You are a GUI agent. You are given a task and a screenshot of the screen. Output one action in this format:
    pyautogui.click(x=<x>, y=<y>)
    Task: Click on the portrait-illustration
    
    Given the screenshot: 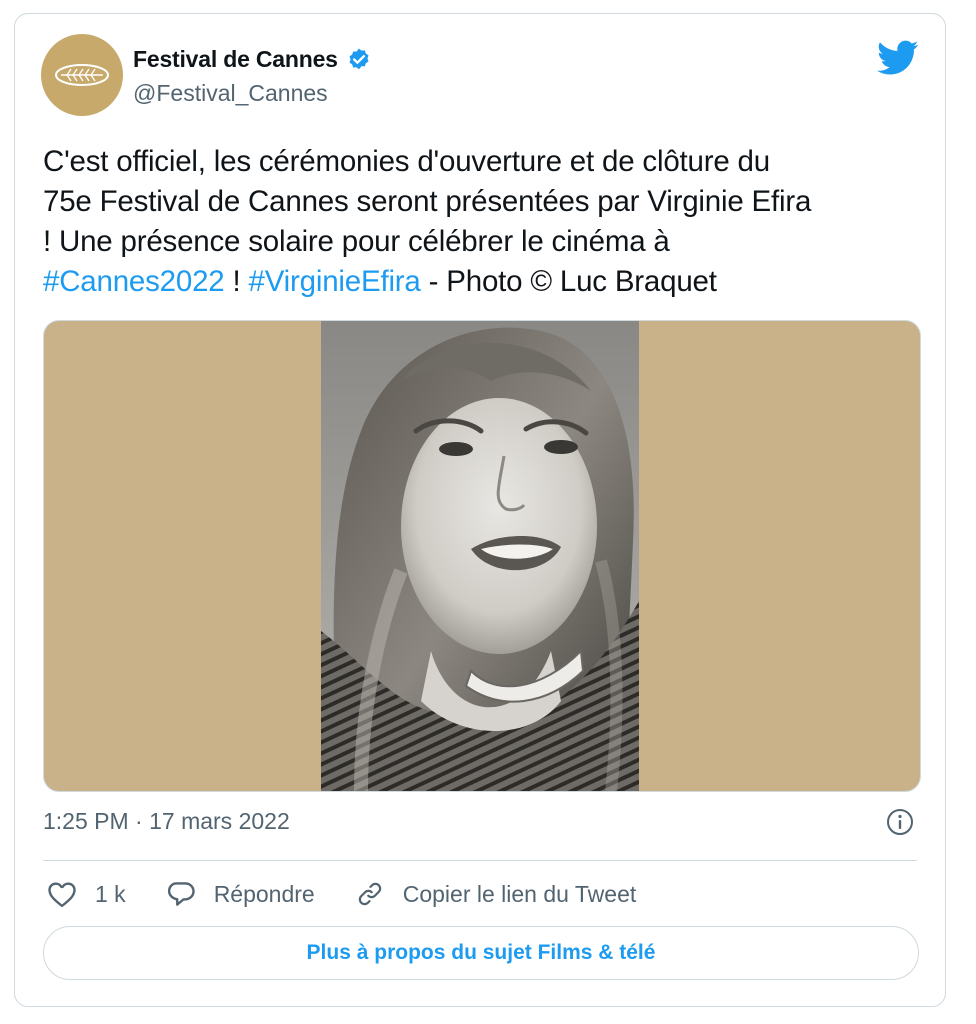 What is the action you would take?
    pyautogui.click(x=480, y=556)
    